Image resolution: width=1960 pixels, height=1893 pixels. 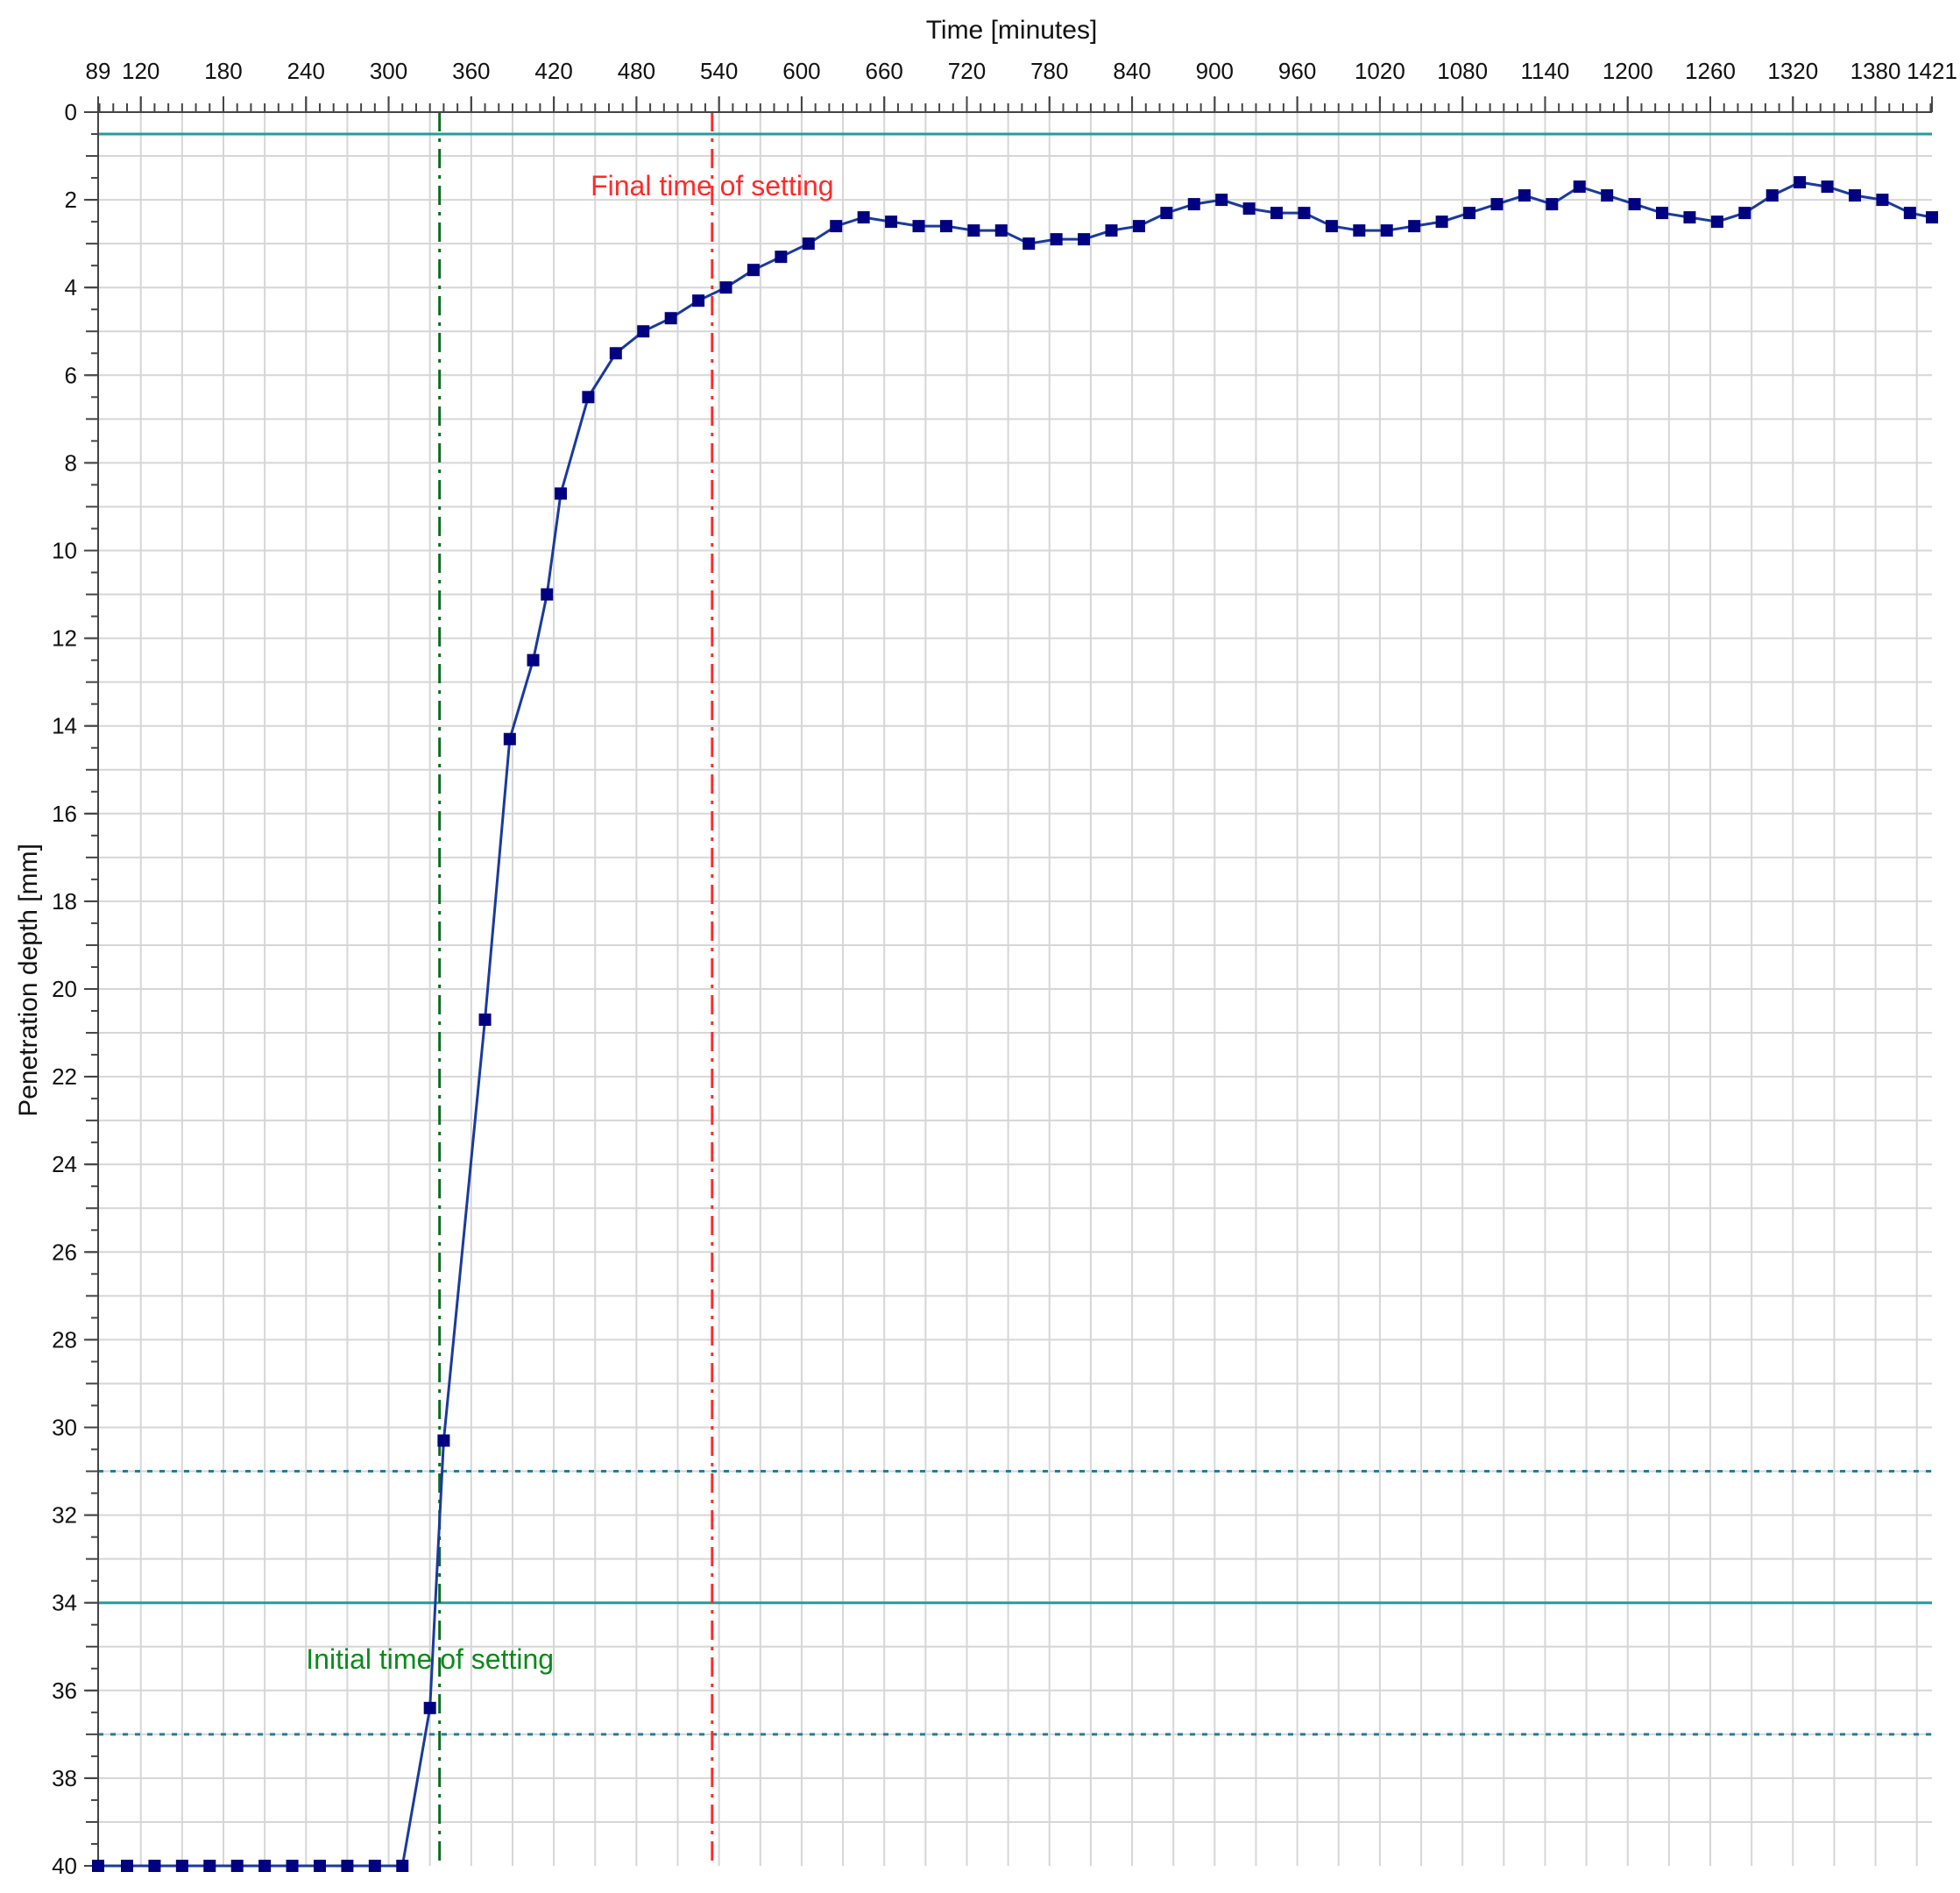 I want to click on x-tick-label: 89, so click(x=98, y=71).